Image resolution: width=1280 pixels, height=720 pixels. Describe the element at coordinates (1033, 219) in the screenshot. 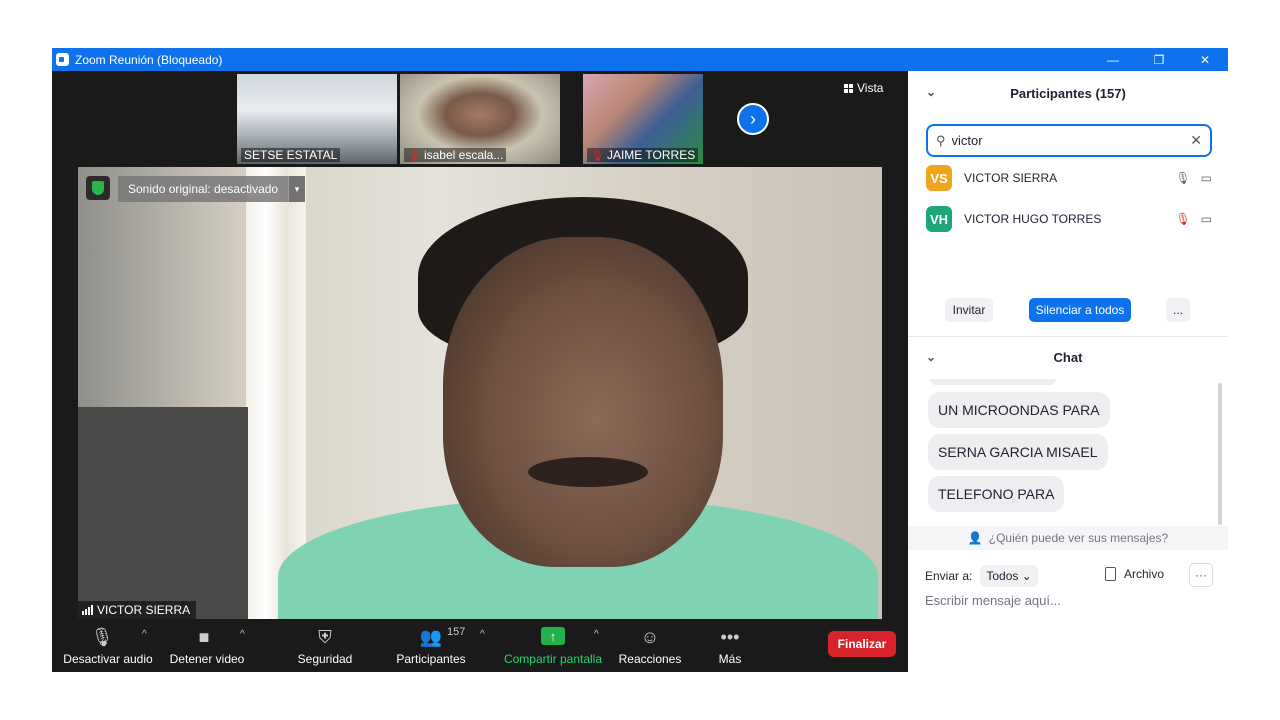

I see `participant-name: VICTOR HUGO TORRES` at that location.